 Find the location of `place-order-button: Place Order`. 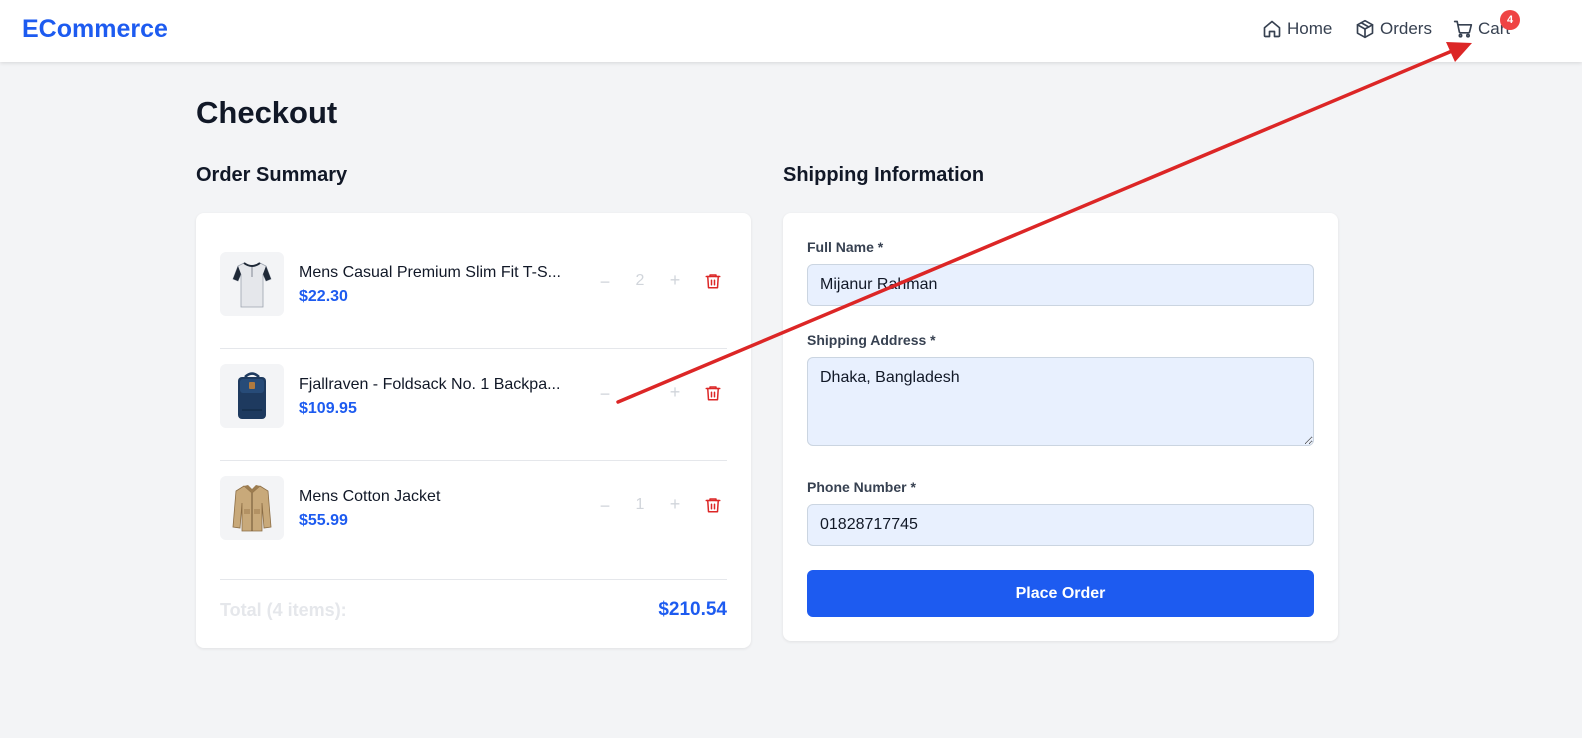

place-order-button: Place Order is located at coordinates (1060, 593).